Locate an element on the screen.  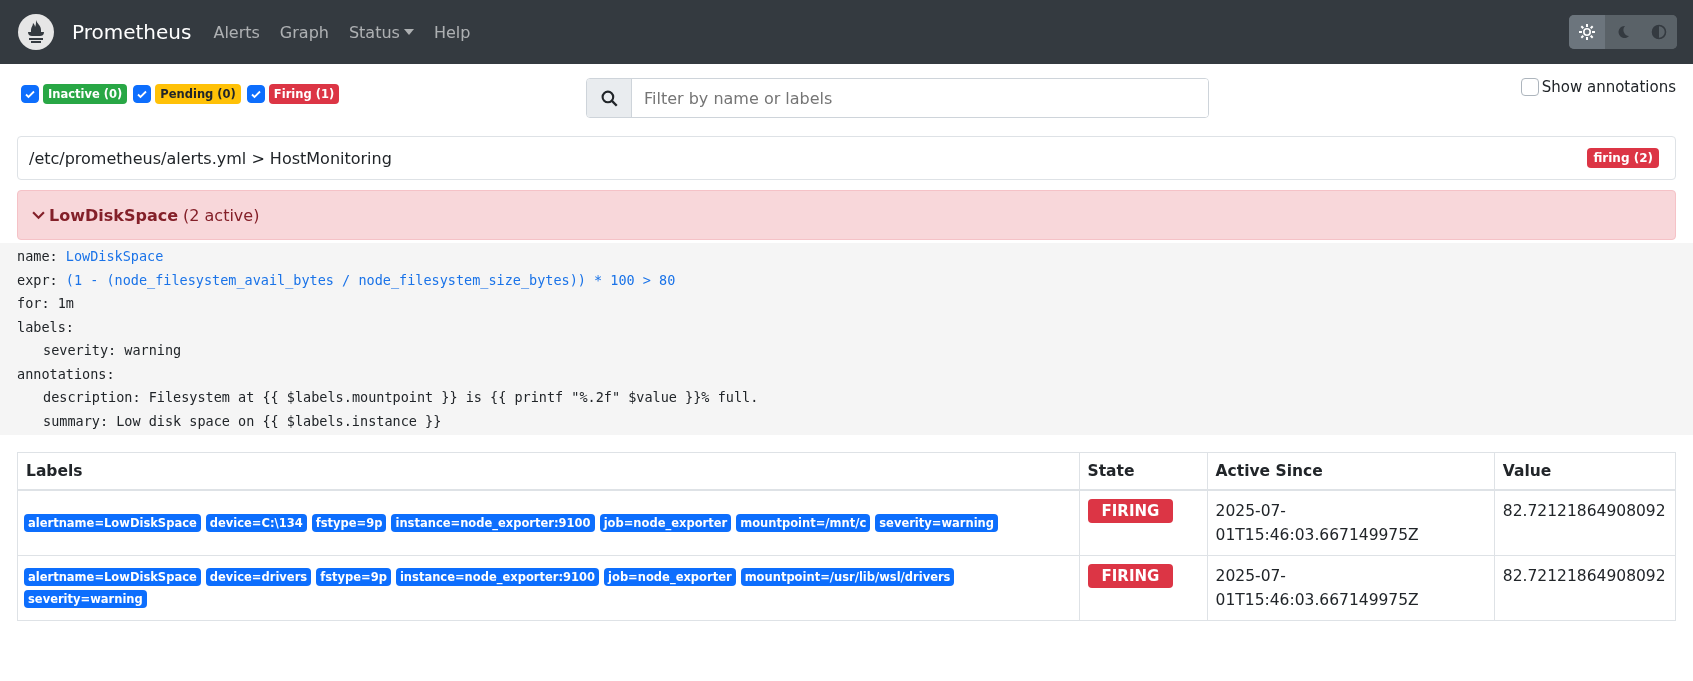
rule-name: LowDiskSpace is located at coordinates (113, 215).